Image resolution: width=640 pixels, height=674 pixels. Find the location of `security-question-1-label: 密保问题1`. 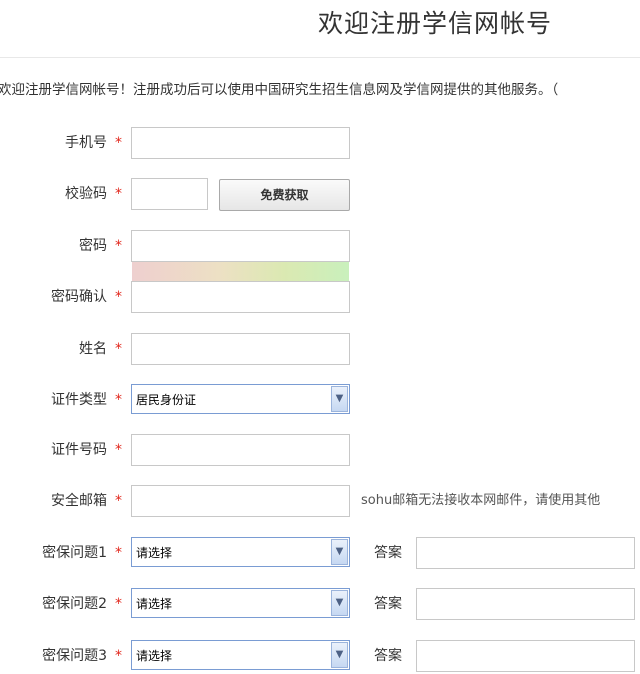

security-question-1-label: 密保问题1 is located at coordinates (74, 553).